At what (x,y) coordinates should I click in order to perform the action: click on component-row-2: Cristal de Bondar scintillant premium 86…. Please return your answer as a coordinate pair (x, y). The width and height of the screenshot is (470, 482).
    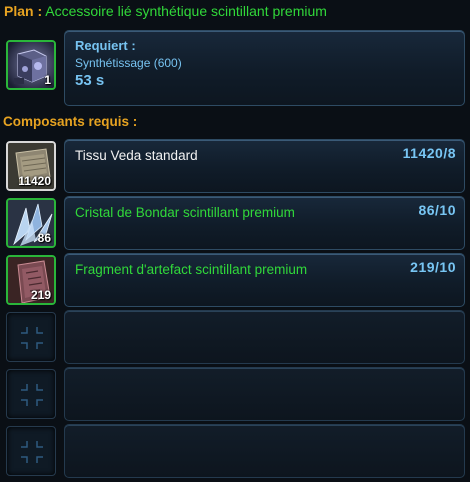
    Looking at the image, I should click on (264, 223).